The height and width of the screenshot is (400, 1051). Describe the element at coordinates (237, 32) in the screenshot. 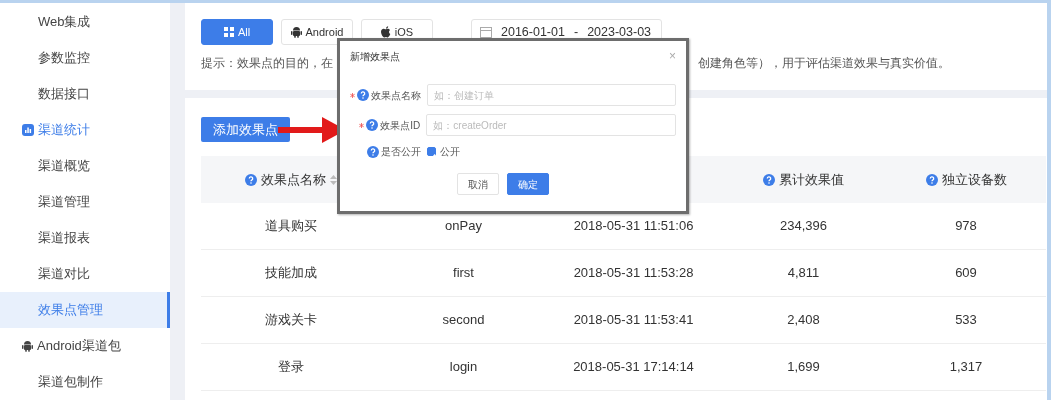

I see `platform-tab: All` at that location.